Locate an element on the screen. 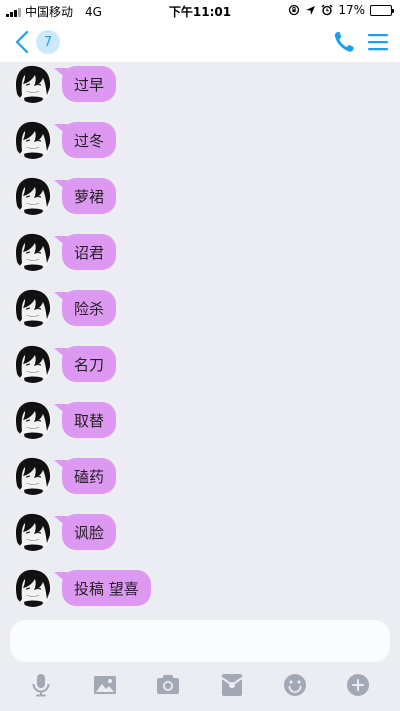  status-left: 中国移动 4G is located at coordinates (54, 11).